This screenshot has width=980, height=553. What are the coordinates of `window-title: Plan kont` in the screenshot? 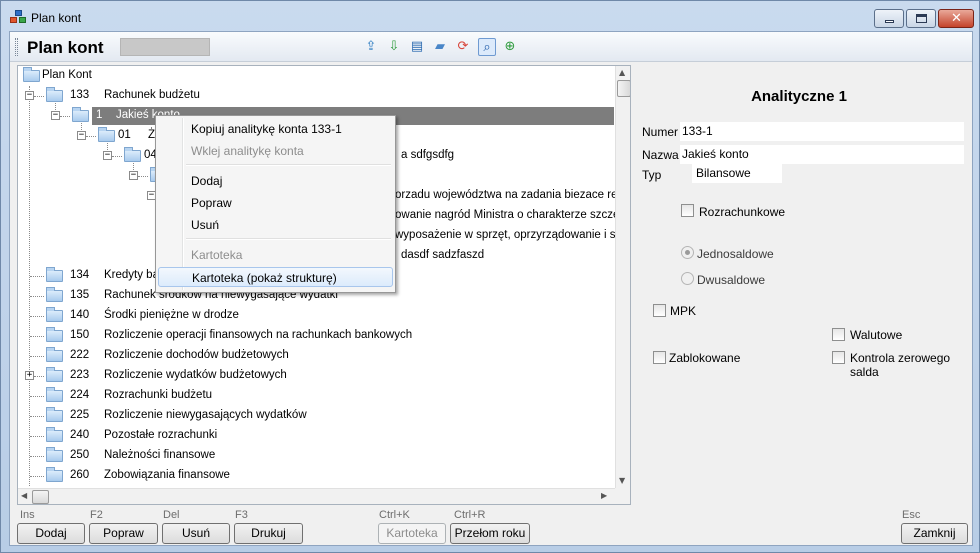 It's located at (56, 18).